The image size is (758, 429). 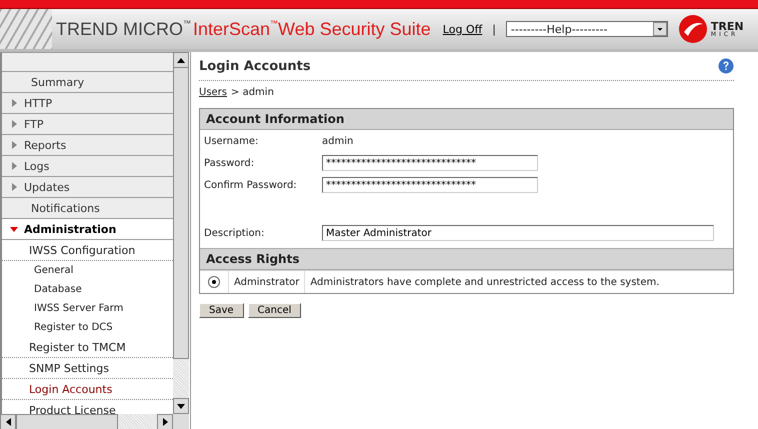 What do you see at coordinates (430, 163) in the screenshot?
I see `password-field: ******************************` at bounding box center [430, 163].